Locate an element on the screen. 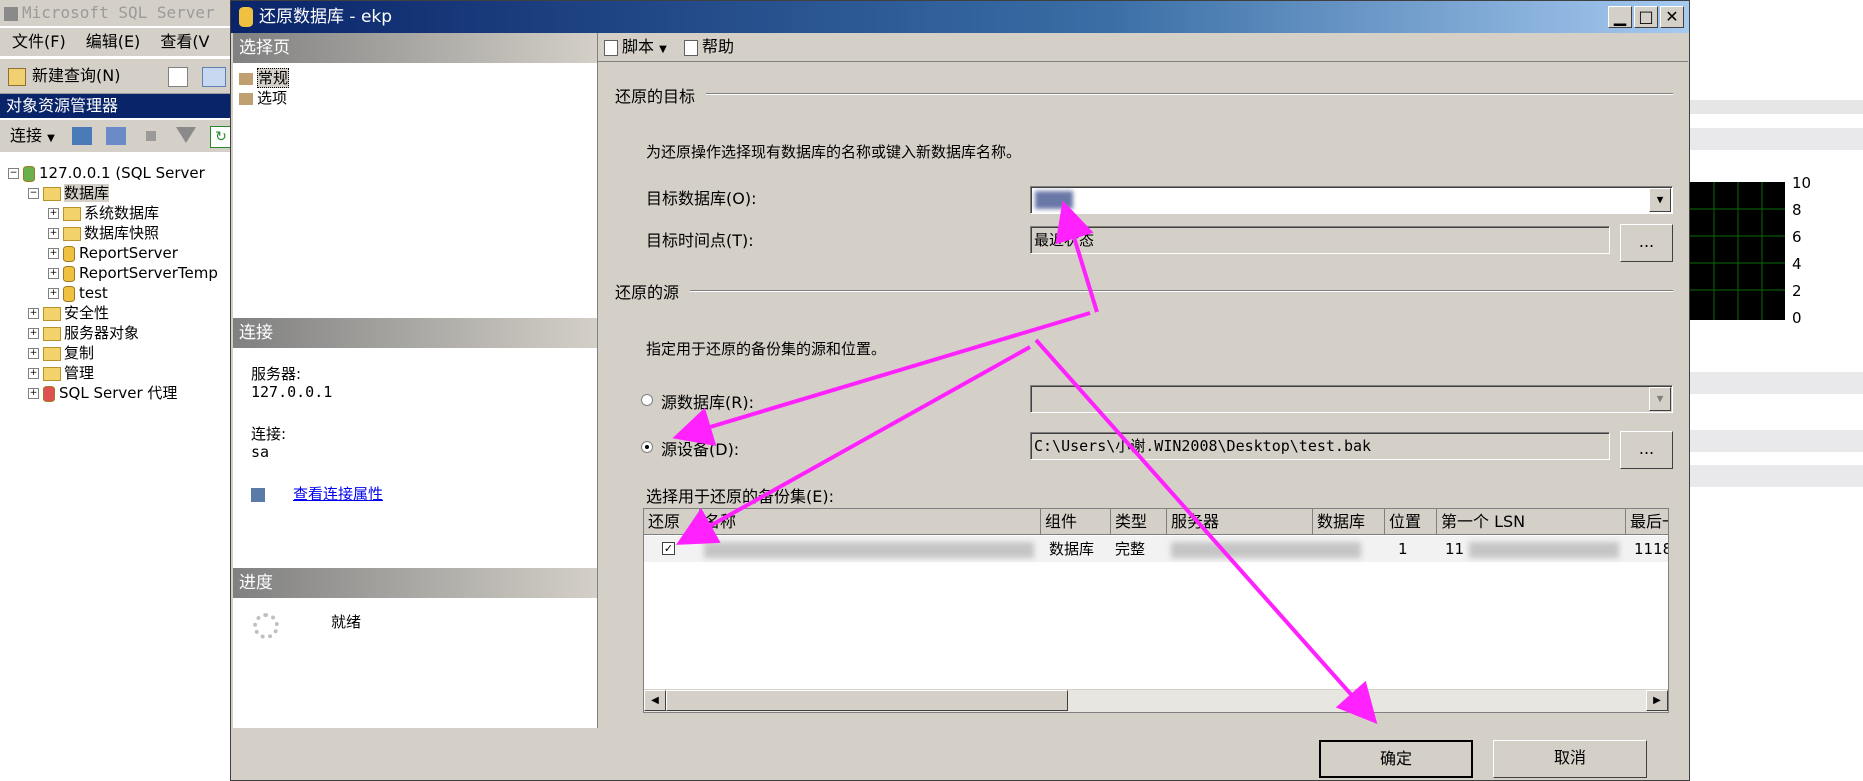  tree-node-agent: + SQL Server 代理 is located at coordinates (102, 393).